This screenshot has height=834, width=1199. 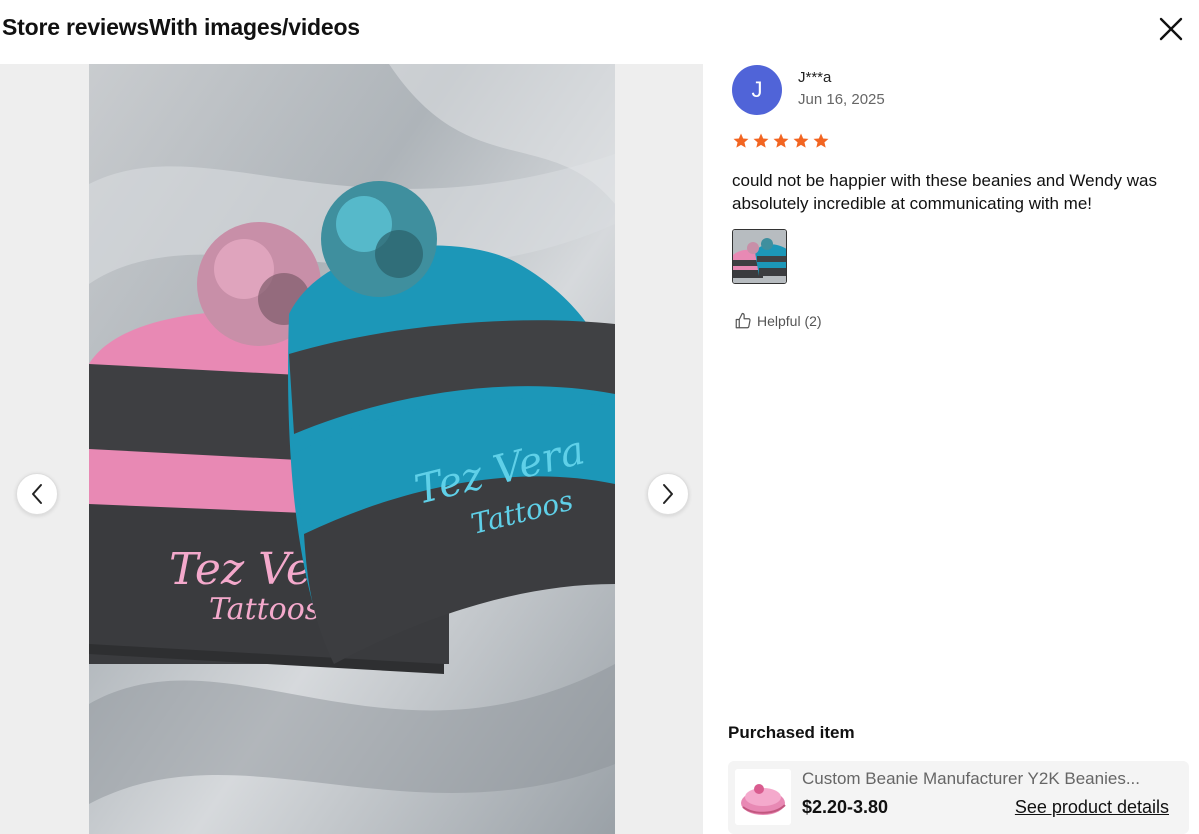 What do you see at coordinates (1092, 807) in the screenshot?
I see `see-product-details-link: See product details` at bounding box center [1092, 807].